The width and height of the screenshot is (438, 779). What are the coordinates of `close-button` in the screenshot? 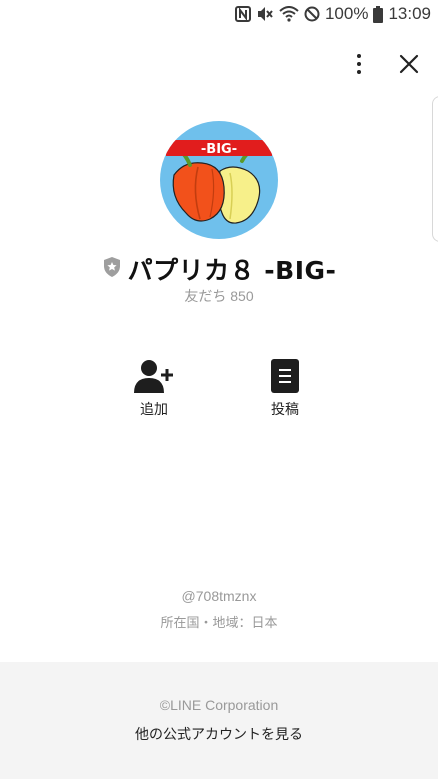 It's located at (409, 64).